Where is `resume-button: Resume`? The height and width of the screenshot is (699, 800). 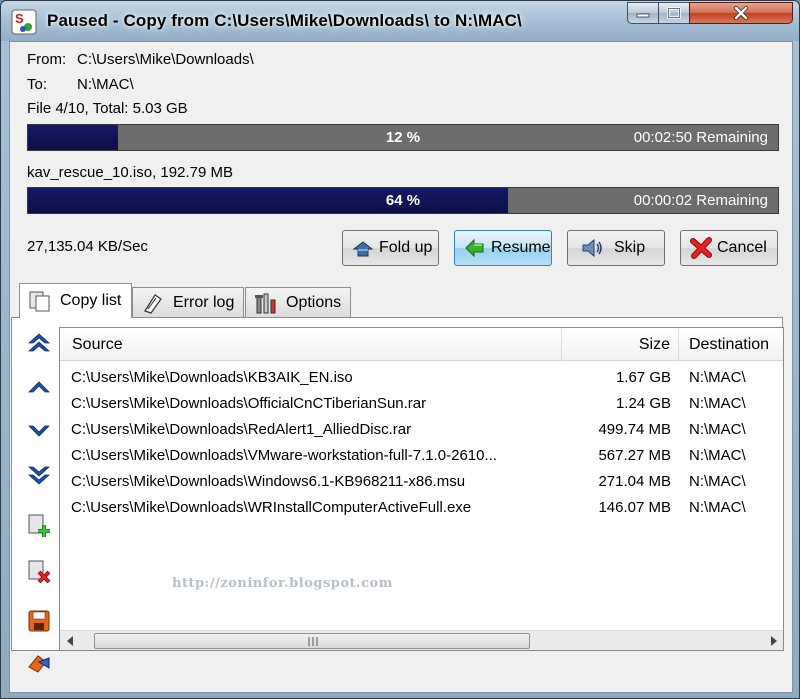 resume-button: Resume is located at coordinates (503, 248).